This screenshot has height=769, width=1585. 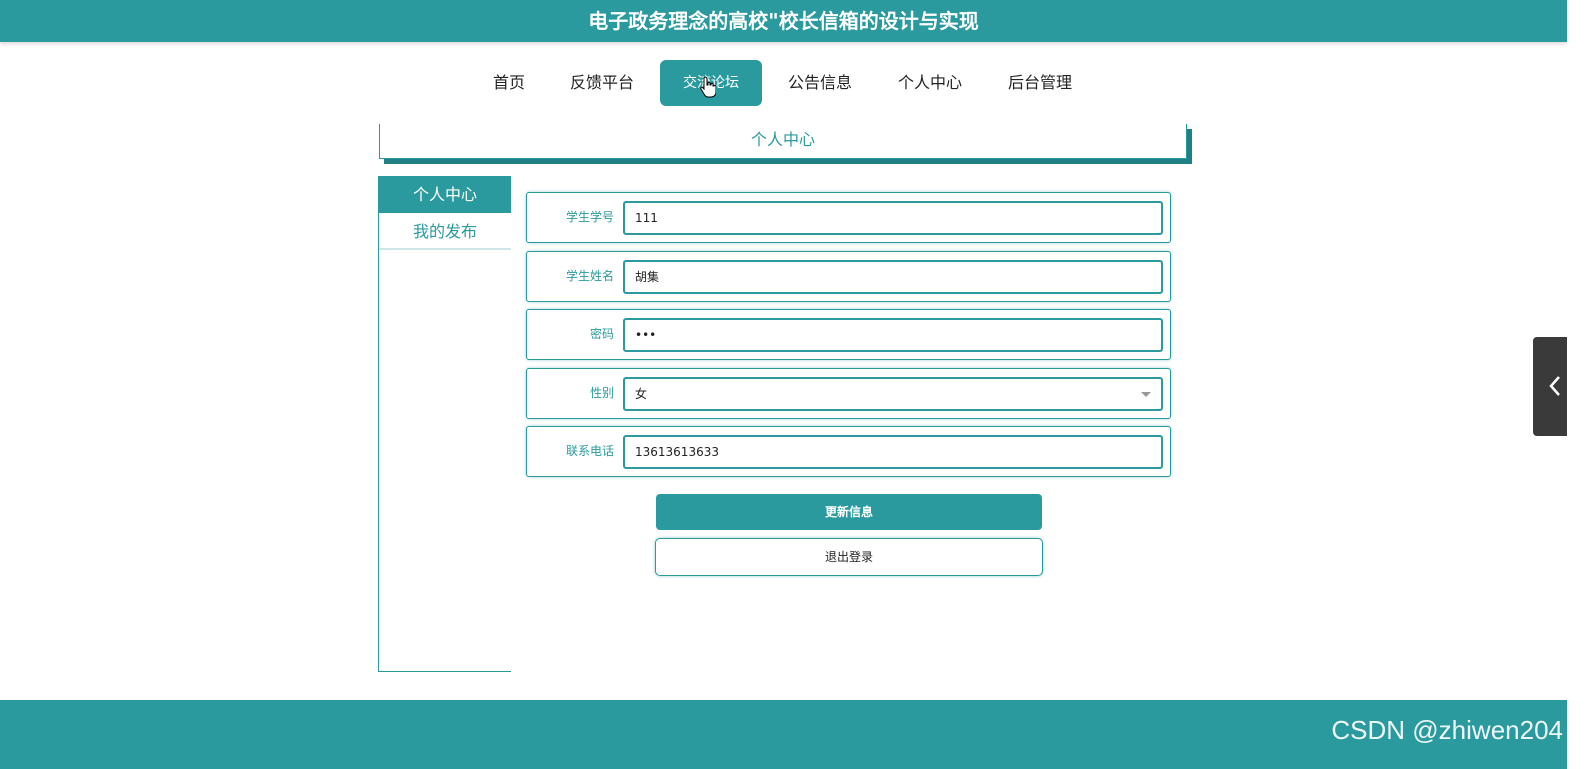 I want to click on form-row-student-name: 学生姓名 胡集, so click(x=848, y=276).